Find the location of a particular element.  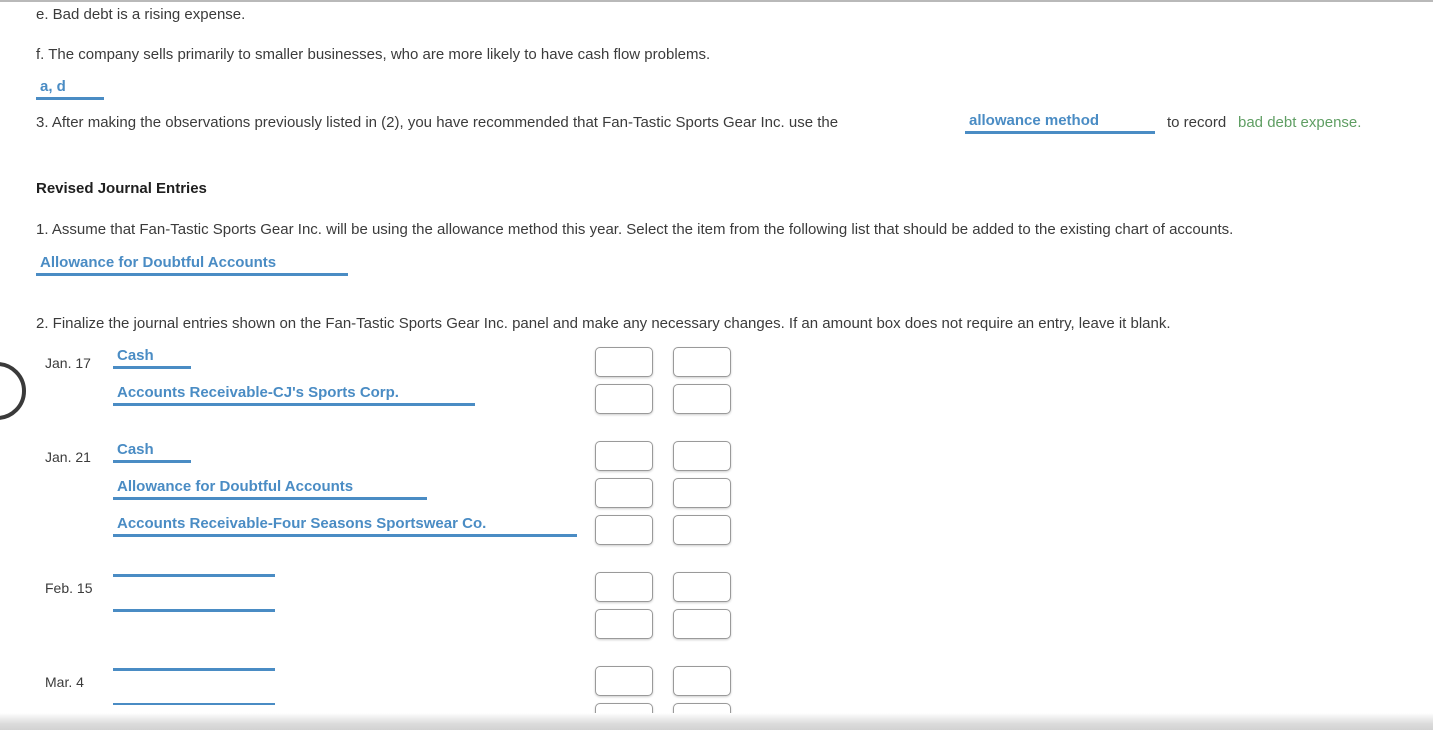

journal-account-field: Accounts Receivable-CJ's Sports Corp. is located at coordinates (294, 395).